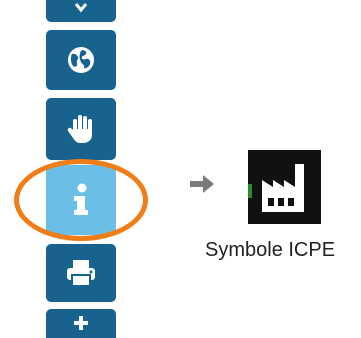  I want to click on printer-icon, so click(81, 273).